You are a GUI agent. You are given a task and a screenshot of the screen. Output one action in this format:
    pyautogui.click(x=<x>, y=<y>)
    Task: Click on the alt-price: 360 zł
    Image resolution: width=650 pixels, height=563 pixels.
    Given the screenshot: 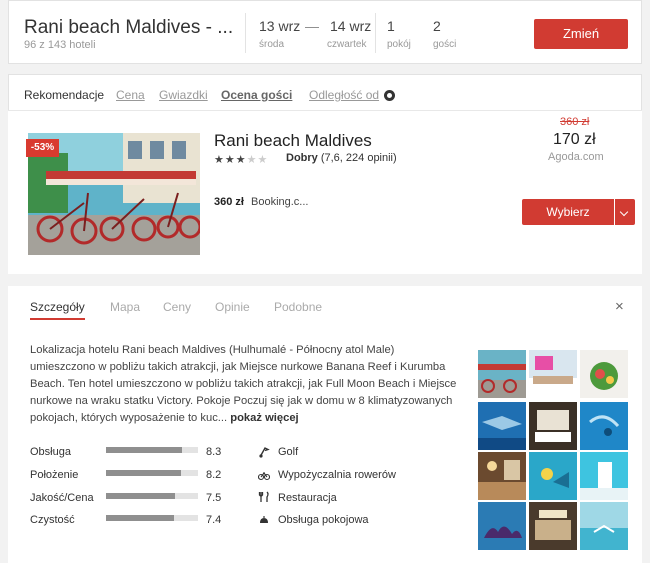 What is the action you would take?
    pyautogui.click(x=229, y=202)
    